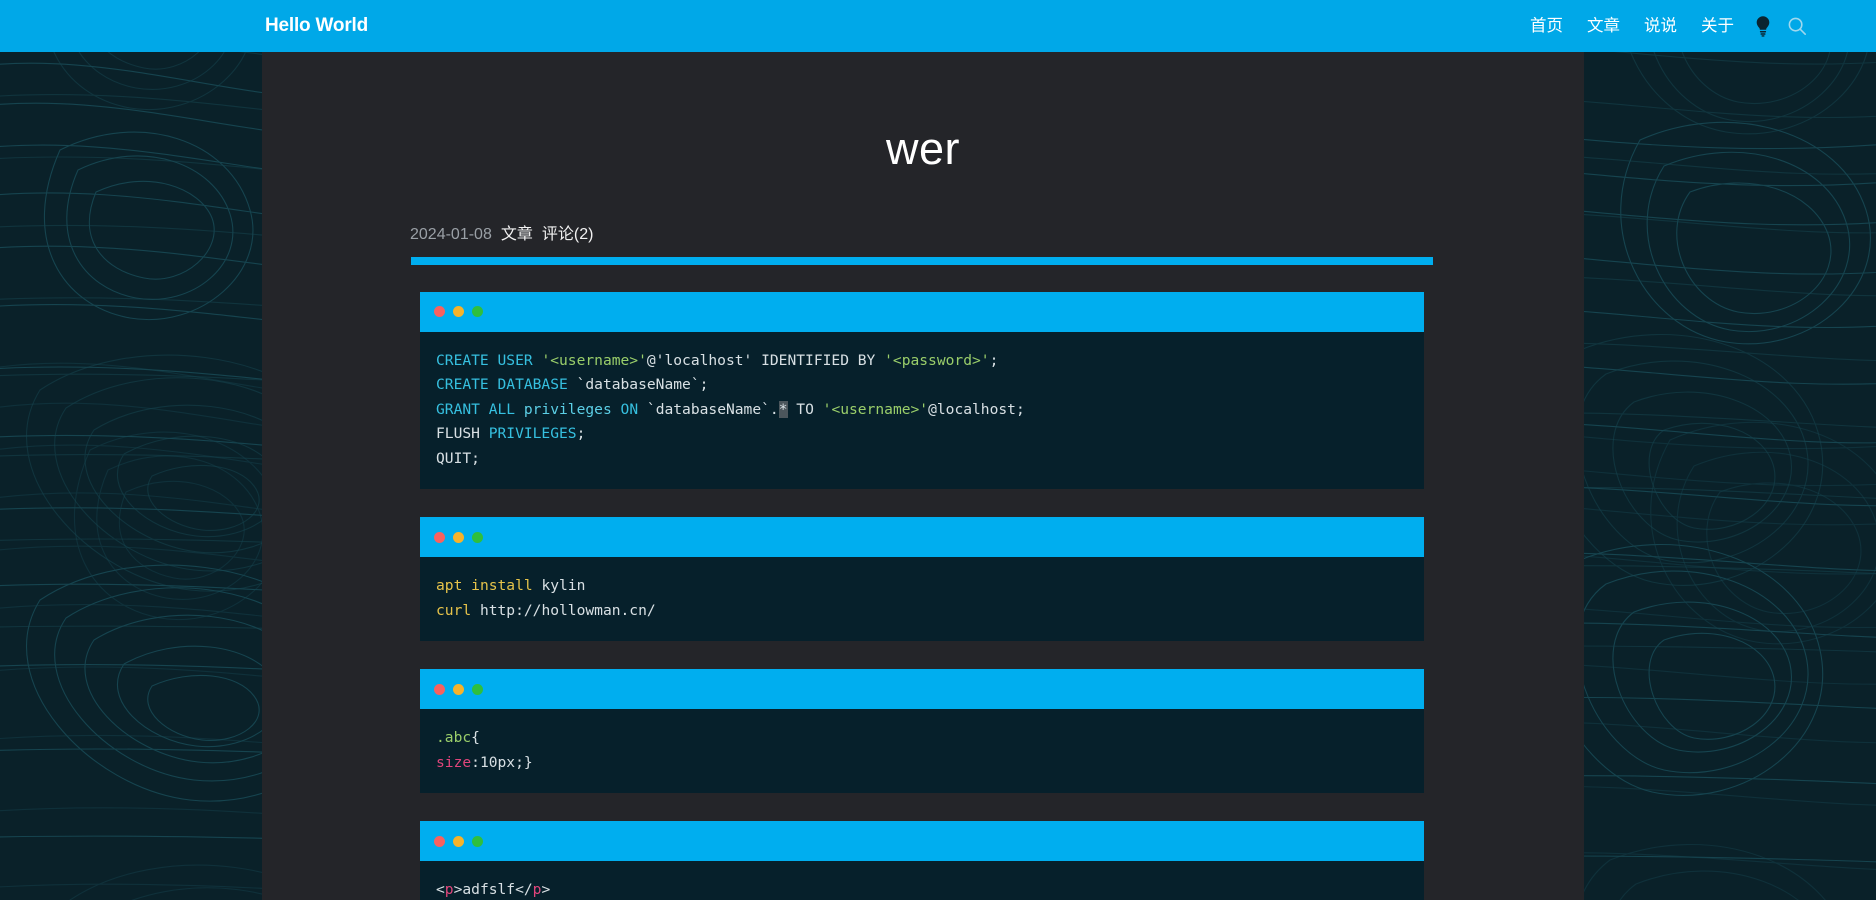 The image size is (1876, 900). I want to click on code-token: <, so click(440, 889).